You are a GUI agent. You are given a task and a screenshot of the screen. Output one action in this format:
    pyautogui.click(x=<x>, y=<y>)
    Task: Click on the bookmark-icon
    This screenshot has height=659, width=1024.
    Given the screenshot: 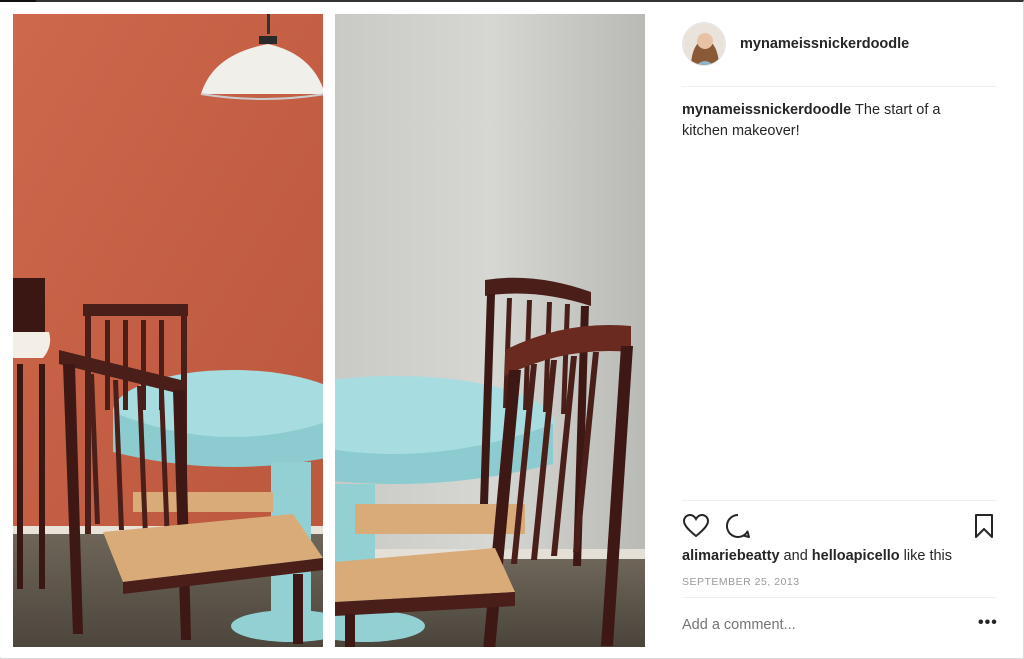 What is the action you would take?
    pyautogui.click(x=984, y=526)
    